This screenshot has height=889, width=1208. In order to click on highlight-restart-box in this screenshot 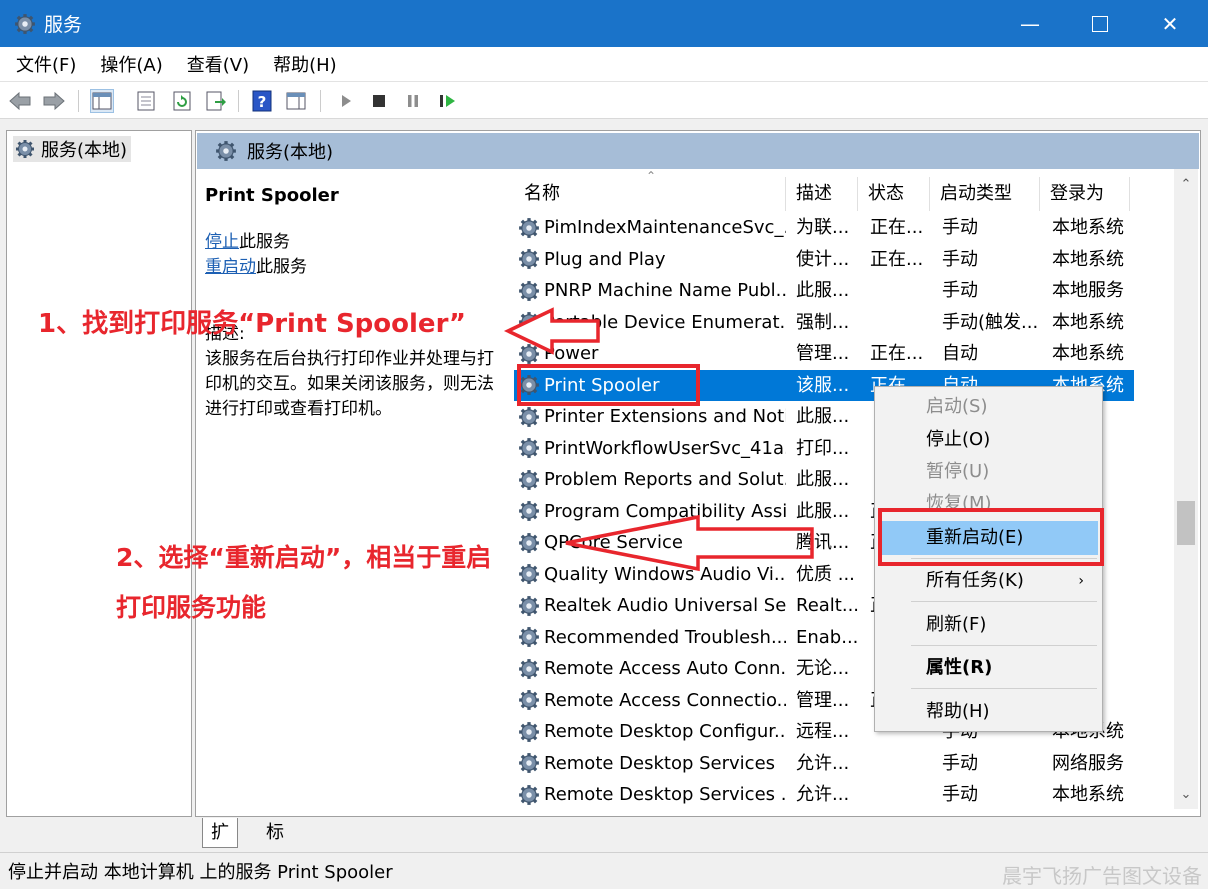, I will do `click(991, 537)`.